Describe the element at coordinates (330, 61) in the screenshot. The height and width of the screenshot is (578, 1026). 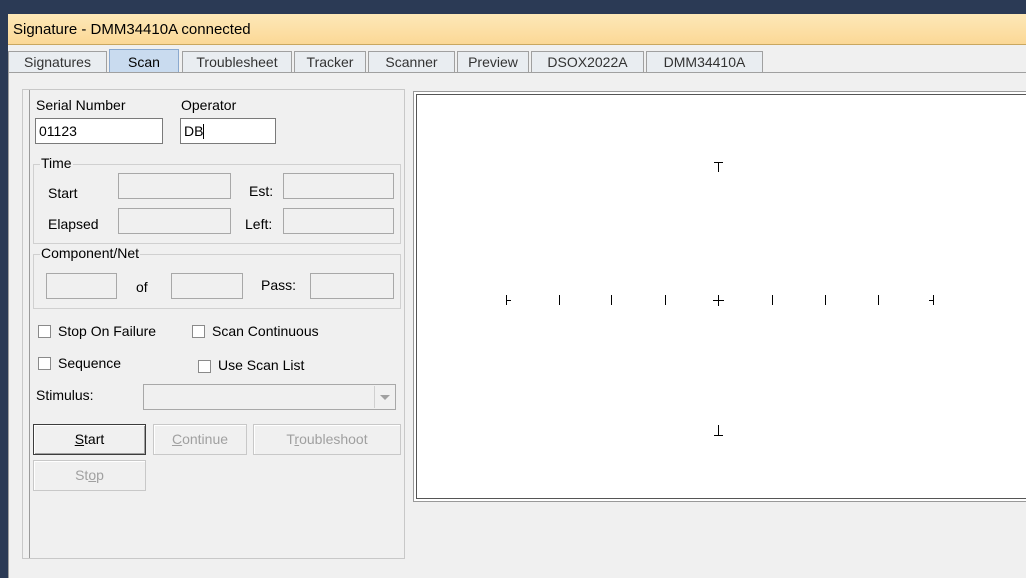
I see `tab-tracker: Tracker` at that location.